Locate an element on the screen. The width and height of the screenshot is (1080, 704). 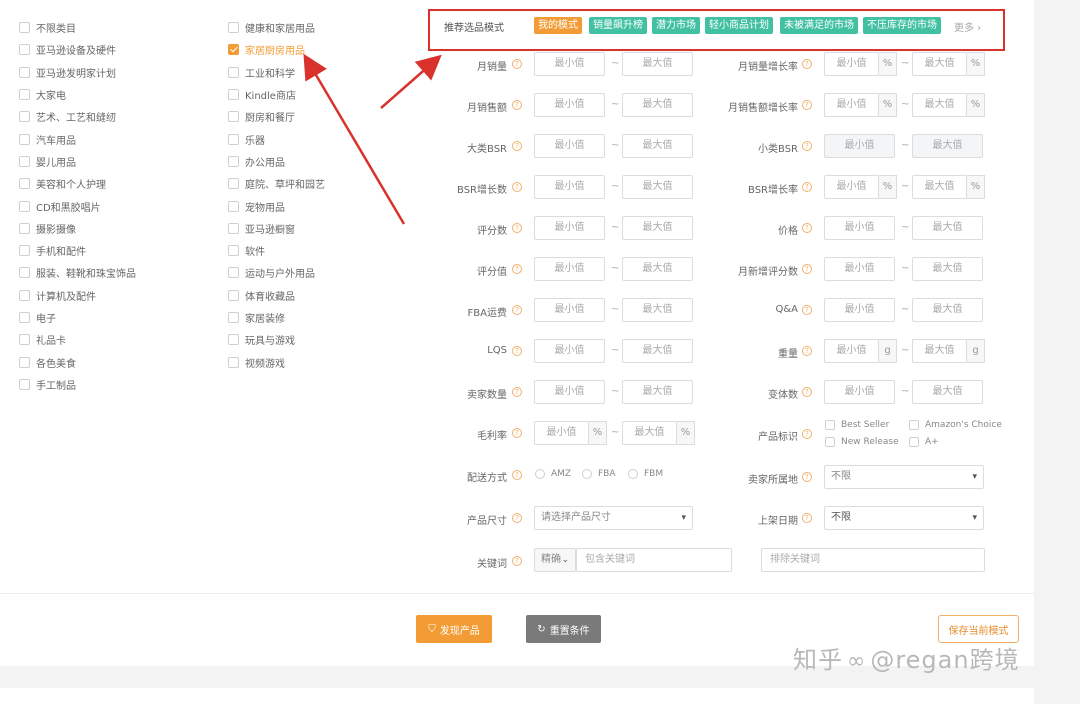
category-item: 亚马逊发明家计划 is located at coordinates (67, 72).